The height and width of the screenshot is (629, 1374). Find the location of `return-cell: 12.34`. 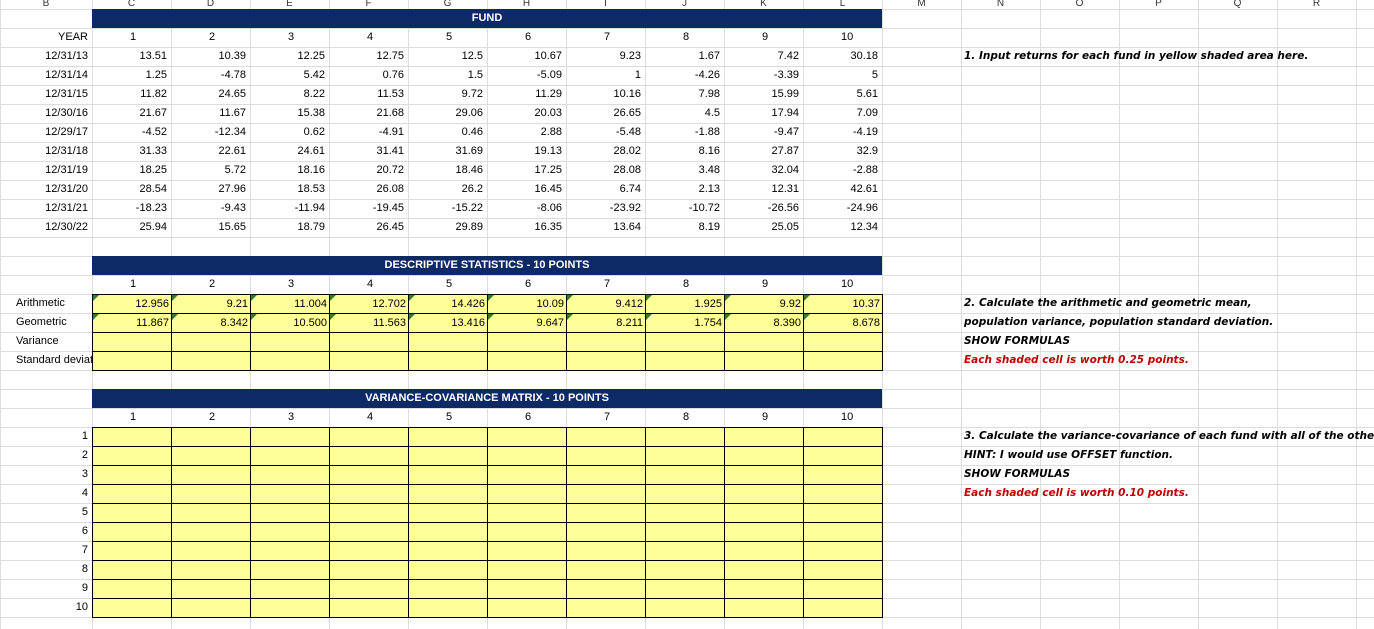

return-cell: 12.34 is located at coordinates (841, 227).